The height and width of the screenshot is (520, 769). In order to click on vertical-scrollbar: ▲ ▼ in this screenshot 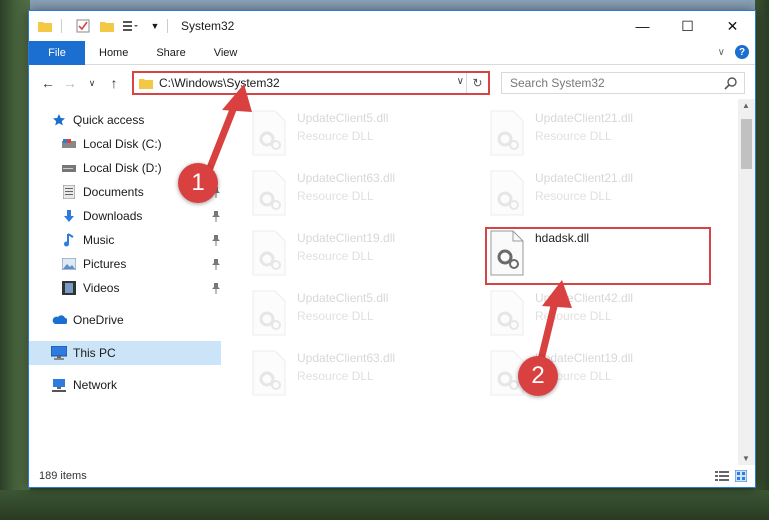, I will do `click(746, 282)`.